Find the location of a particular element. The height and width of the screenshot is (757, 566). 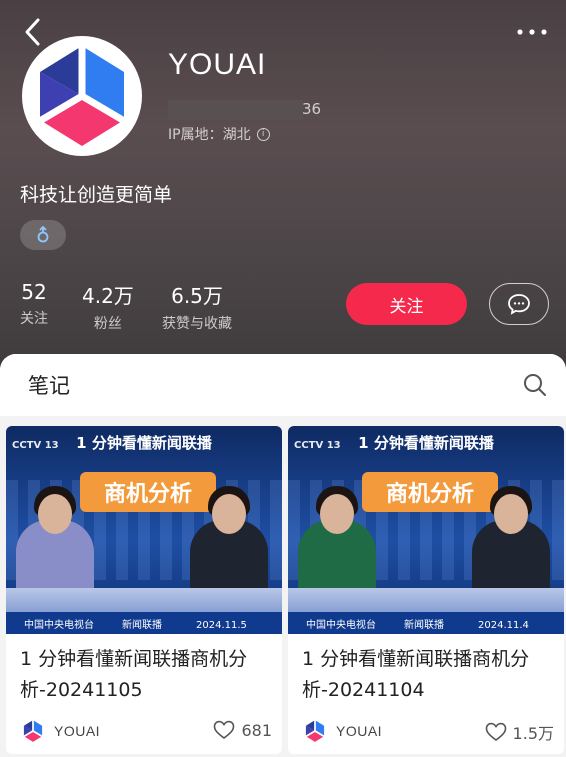

chat-bubble-icon is located at coordinates (519, 304).